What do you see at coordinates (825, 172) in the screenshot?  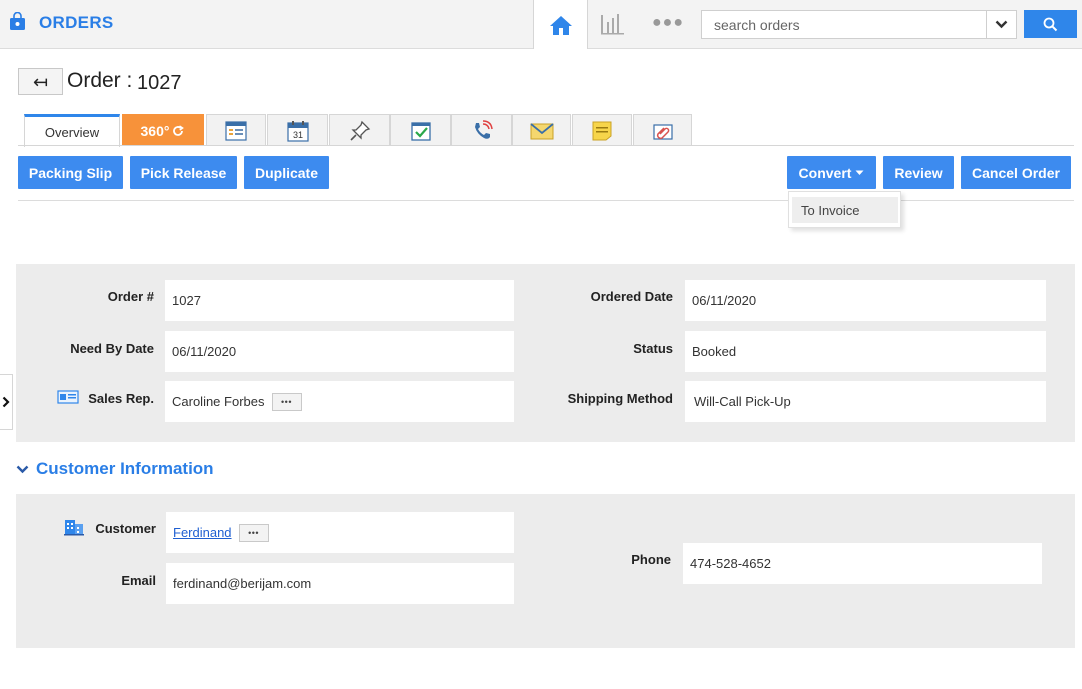 I see `convert-label: Convert` at bounding box center [825, 172].